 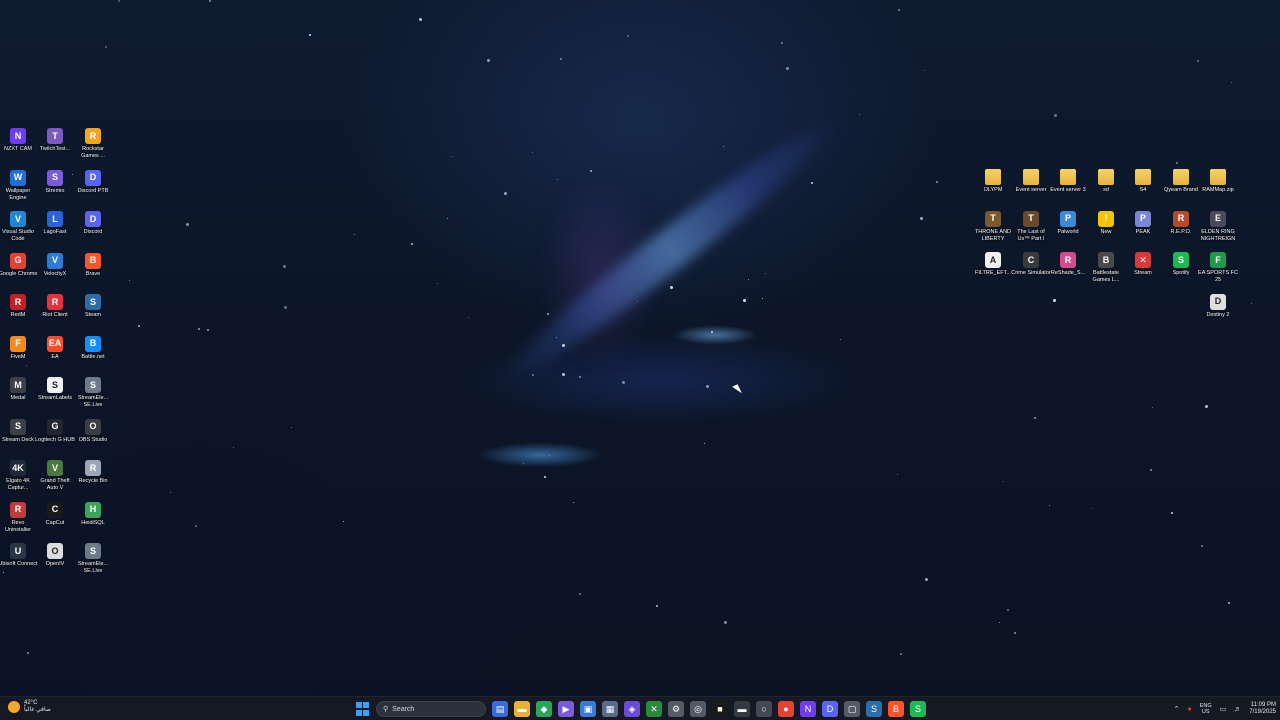 What do you see at coordinates (93, 306) in the screenshot?
I see `desktop-shortcut: S Steam` at bounding box center [93, 306].